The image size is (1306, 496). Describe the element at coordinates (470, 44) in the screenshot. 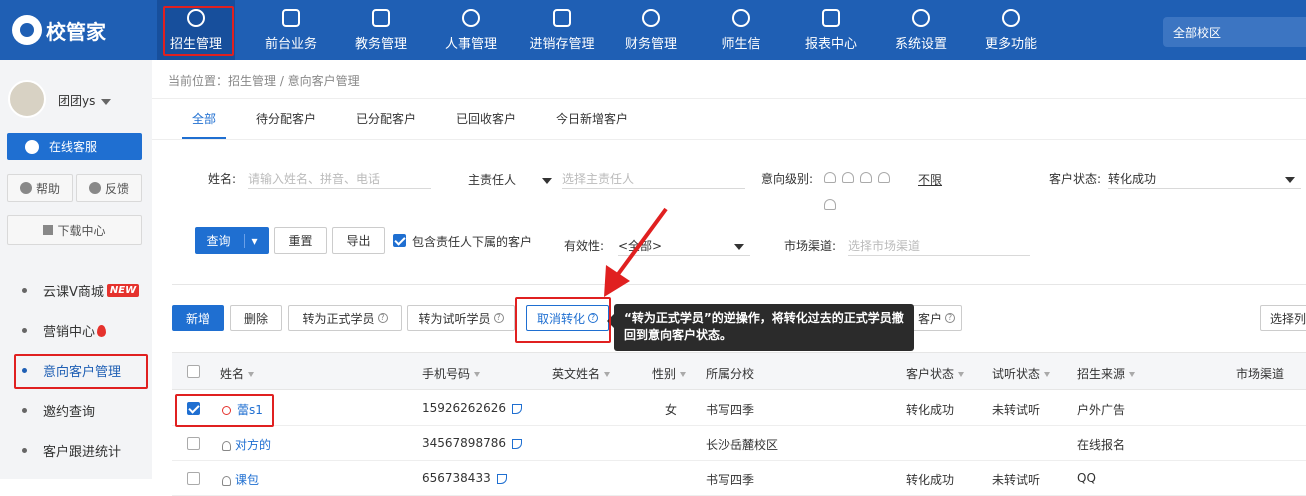

I see `nav-label: 人事管理` at that location.